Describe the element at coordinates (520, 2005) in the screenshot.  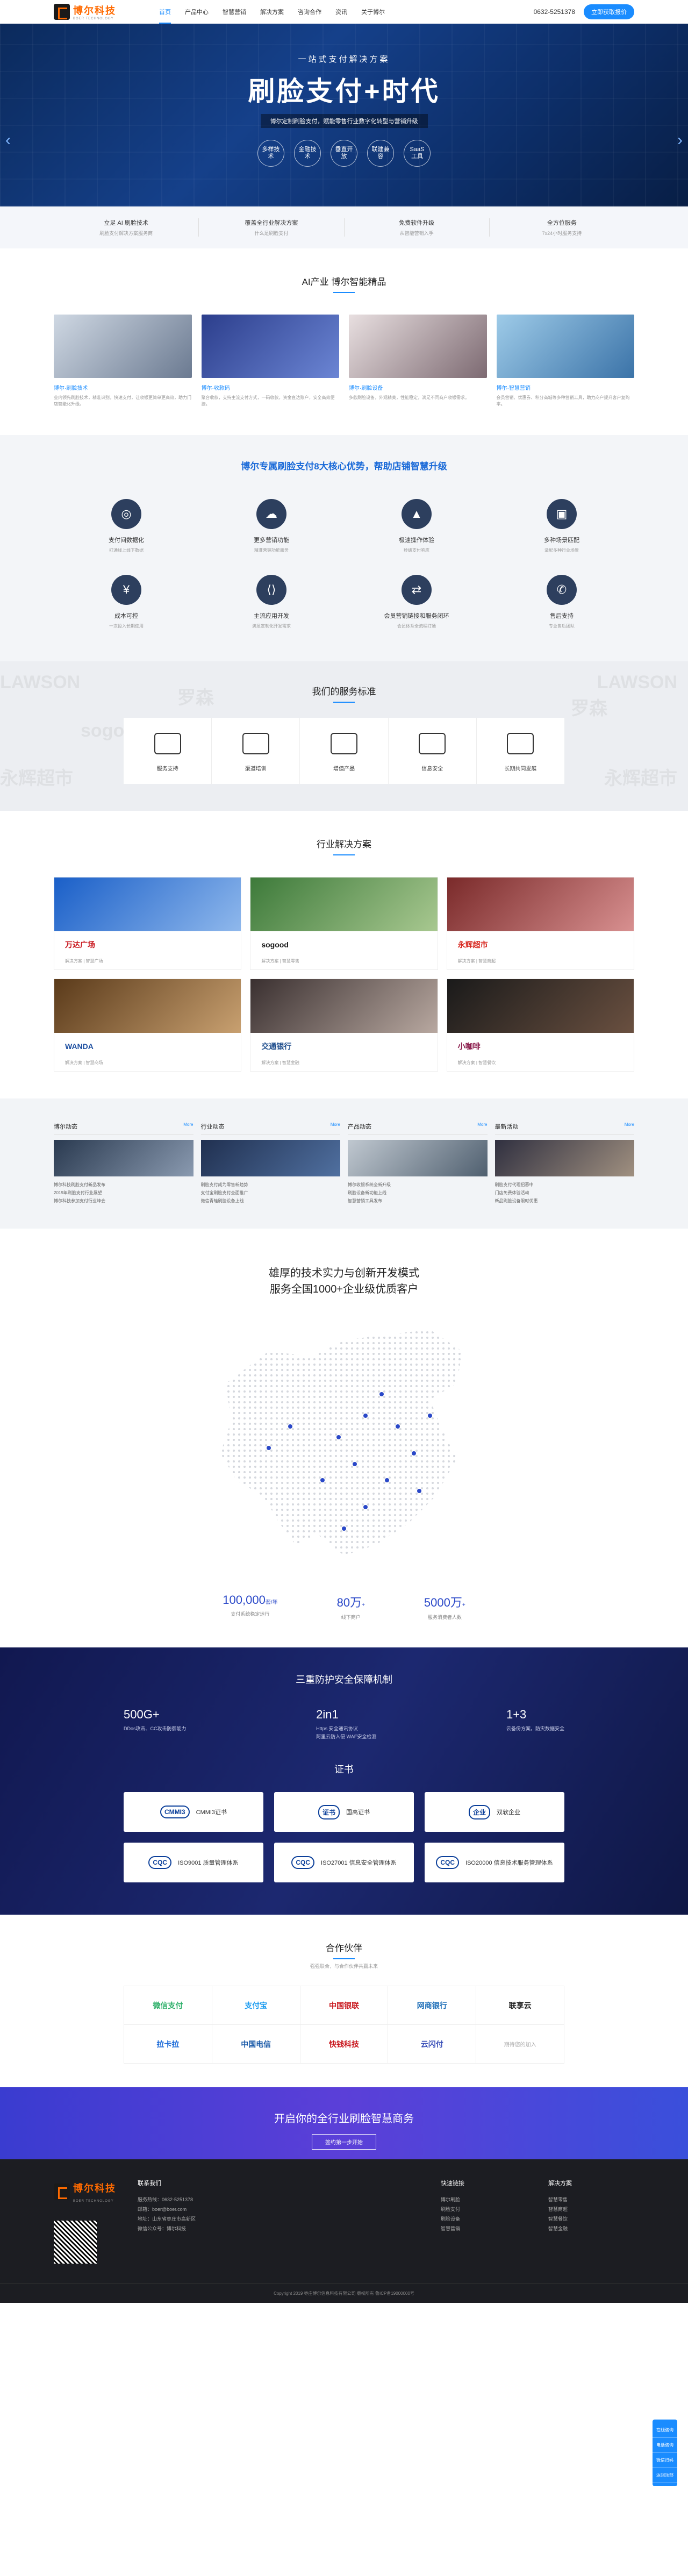
I see `partner-logo: 联享云` at that location.